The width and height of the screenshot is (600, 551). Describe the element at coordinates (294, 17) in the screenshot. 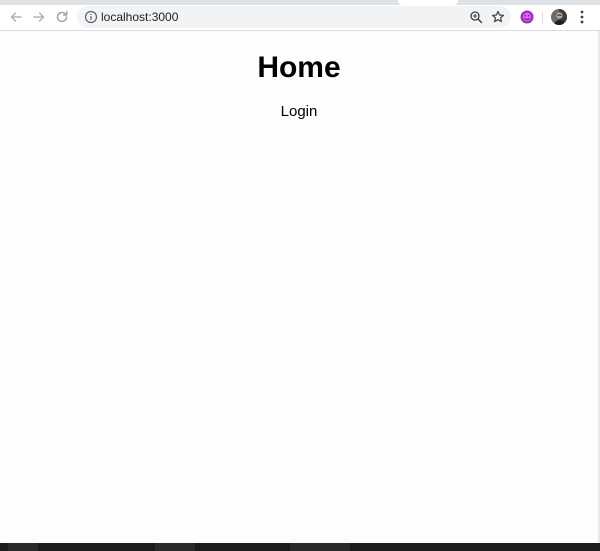

I see `address-bar: localhost:3000` at that location.